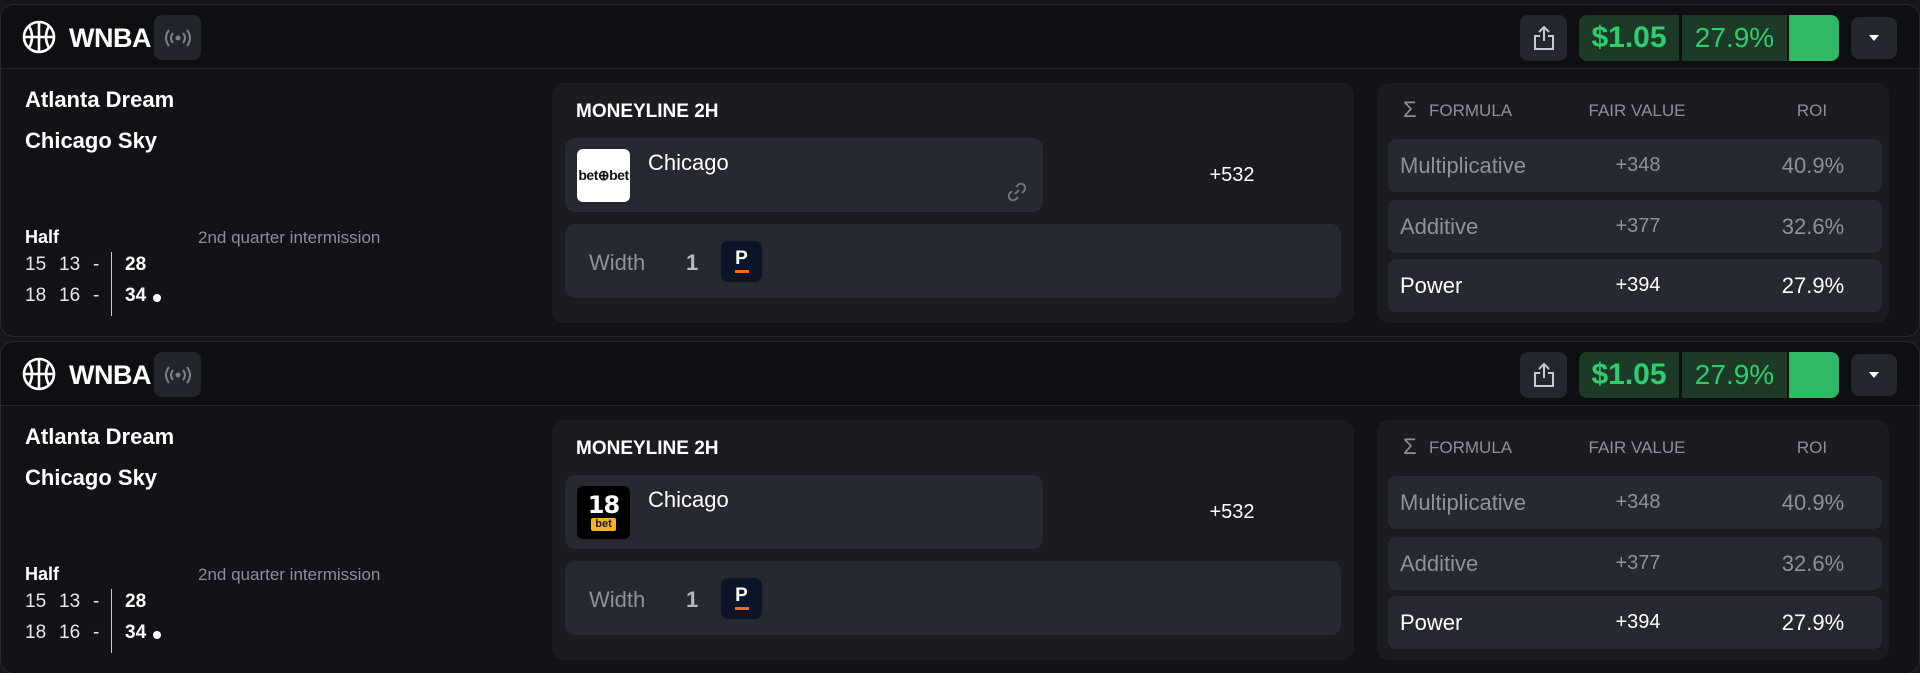 The image size is (1920, 673). Describe the element at coordinates (603, 175) in the screenshot. I see `bookmaker-logo: bet⊕bet` at that location.